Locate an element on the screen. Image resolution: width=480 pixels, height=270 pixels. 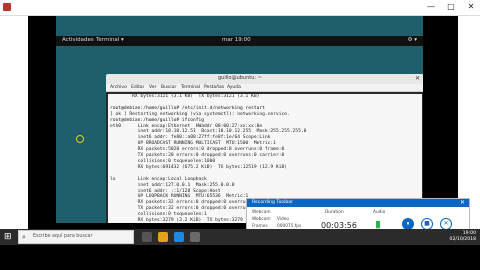
system-clock: 19:00 02/10/2018 is located at coordinates (461, 237).